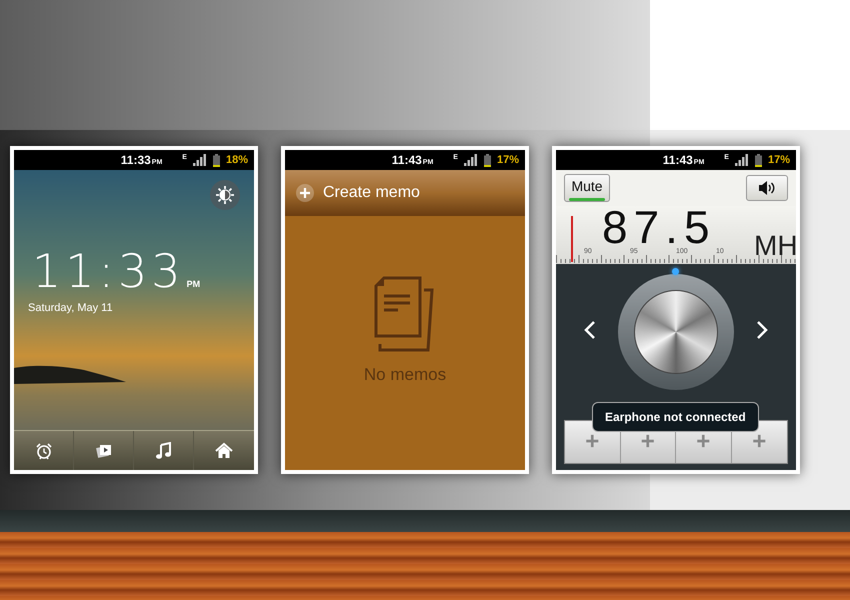 This screenshot has height=600, width=850. I want to click on battery-percent: 18%, so click(237, 160).